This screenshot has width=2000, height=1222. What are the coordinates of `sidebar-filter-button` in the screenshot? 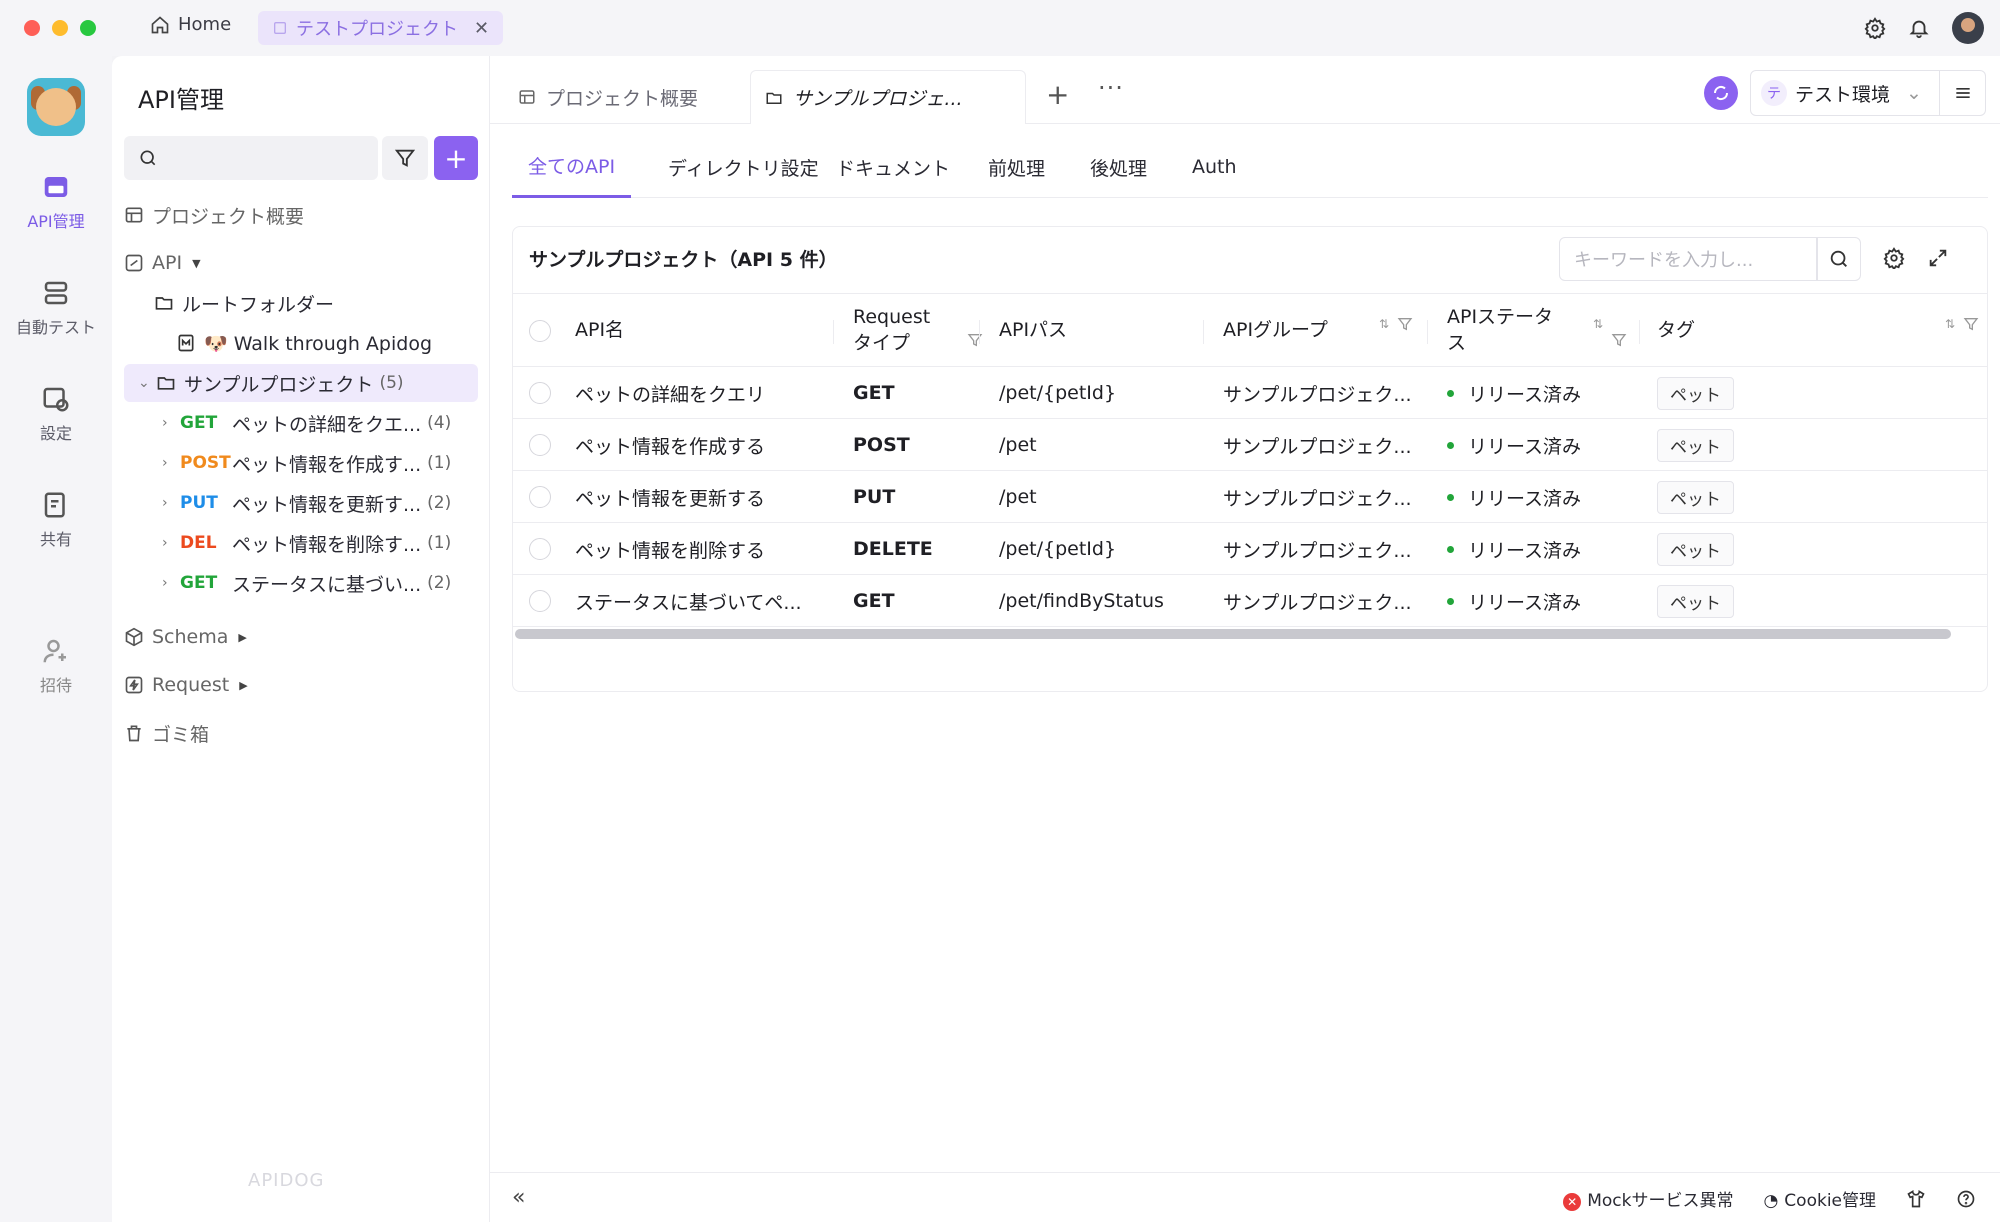 It's located at (405, 158).